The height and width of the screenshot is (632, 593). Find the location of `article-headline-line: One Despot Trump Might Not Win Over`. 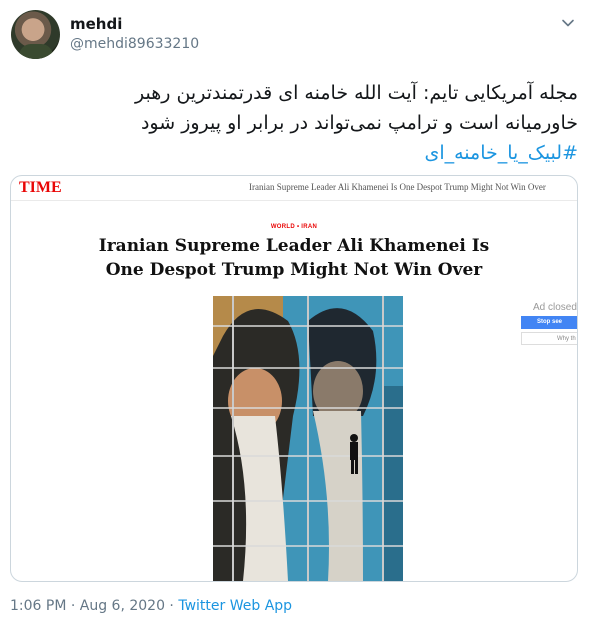

article-headline-line: One Despot Trump Might Not Win Over is located at coordinates (294, 270).